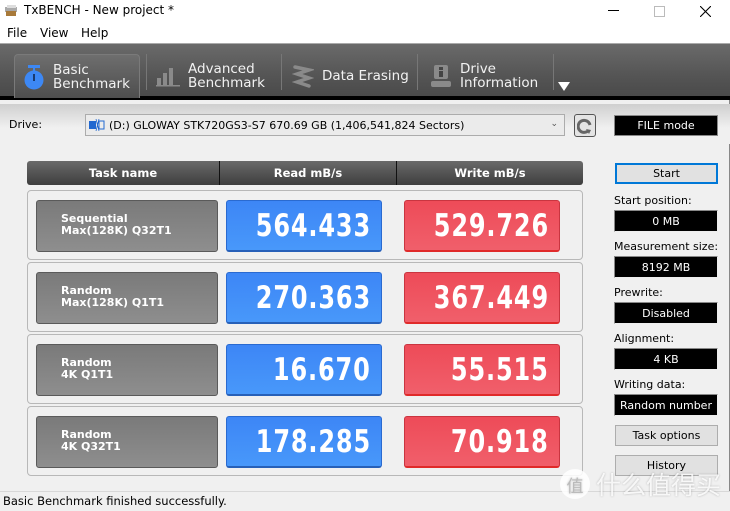 This screenshot has height=511, width=730. I want to click on minimize-icon, so click(613, 10).